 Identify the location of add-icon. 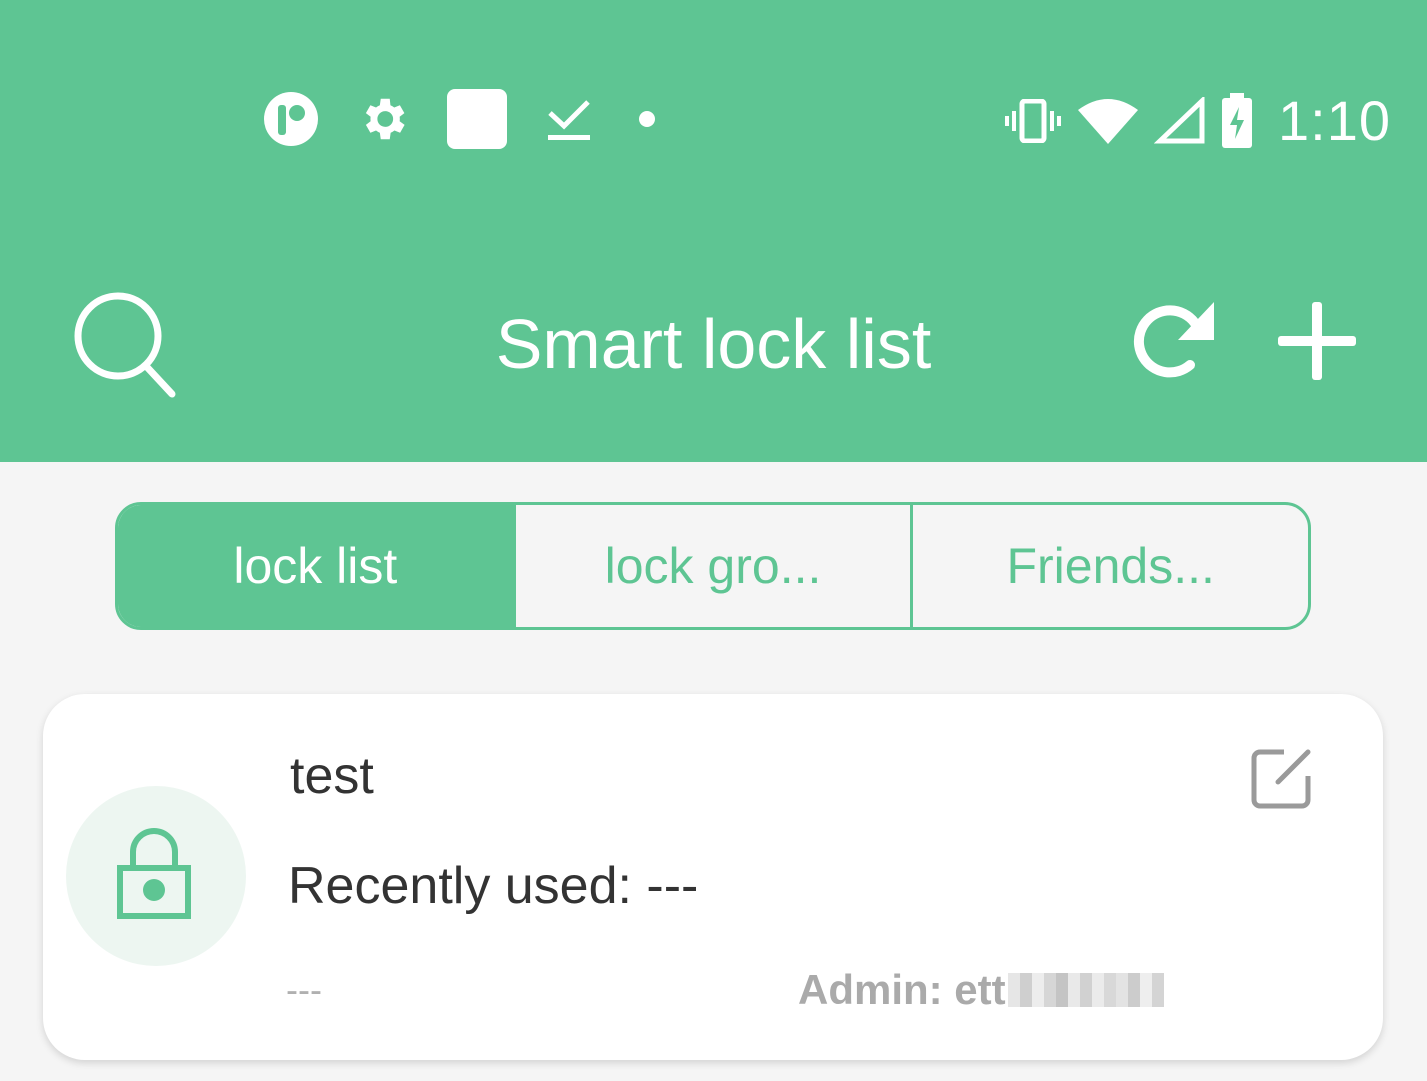
(1317, 341).